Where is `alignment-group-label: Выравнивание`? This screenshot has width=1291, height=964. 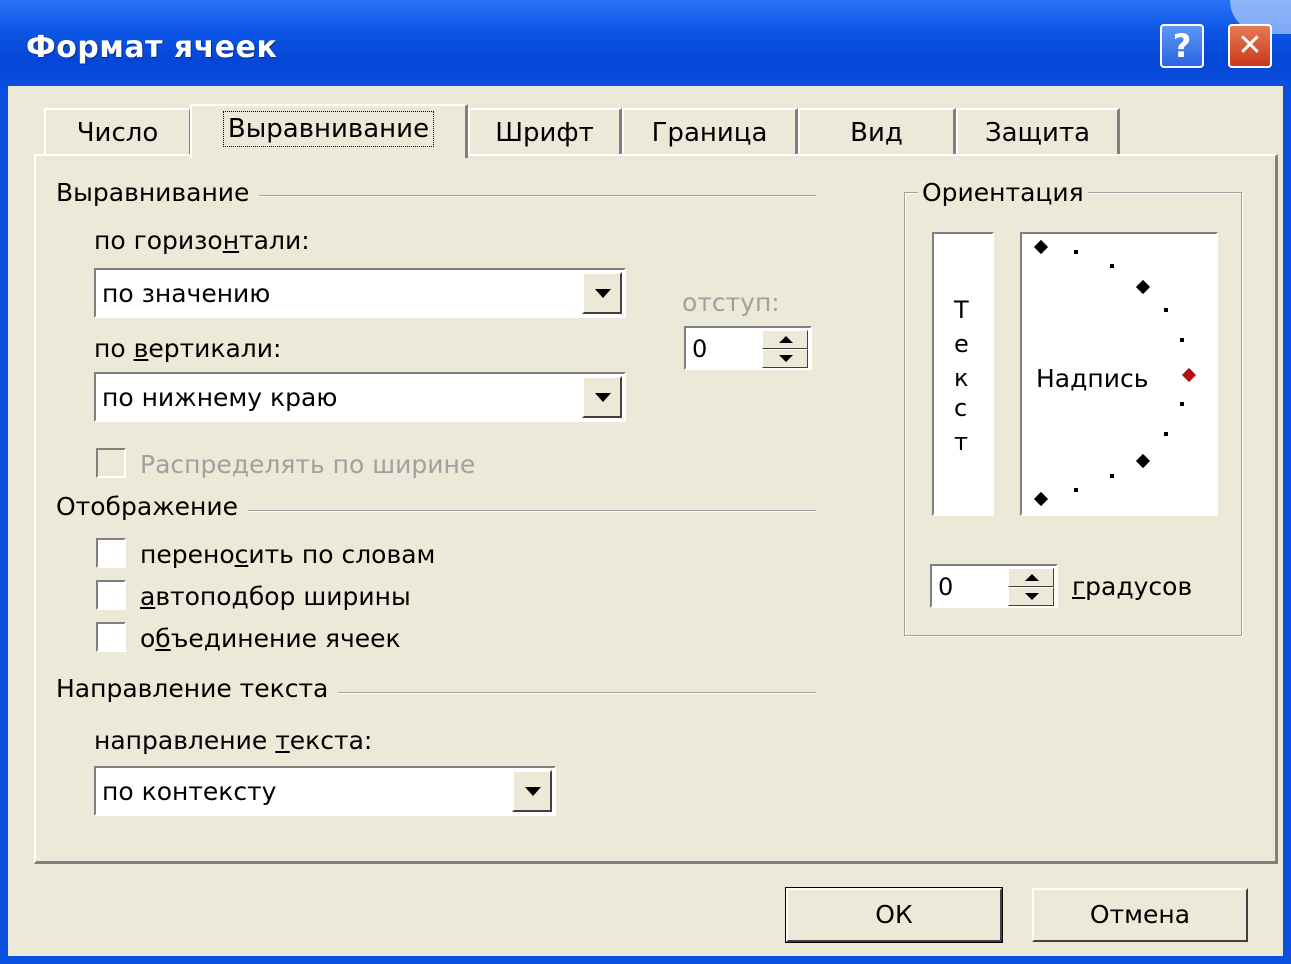 alignment-group-label: Выравнивание is located at coordinates (158, 192).